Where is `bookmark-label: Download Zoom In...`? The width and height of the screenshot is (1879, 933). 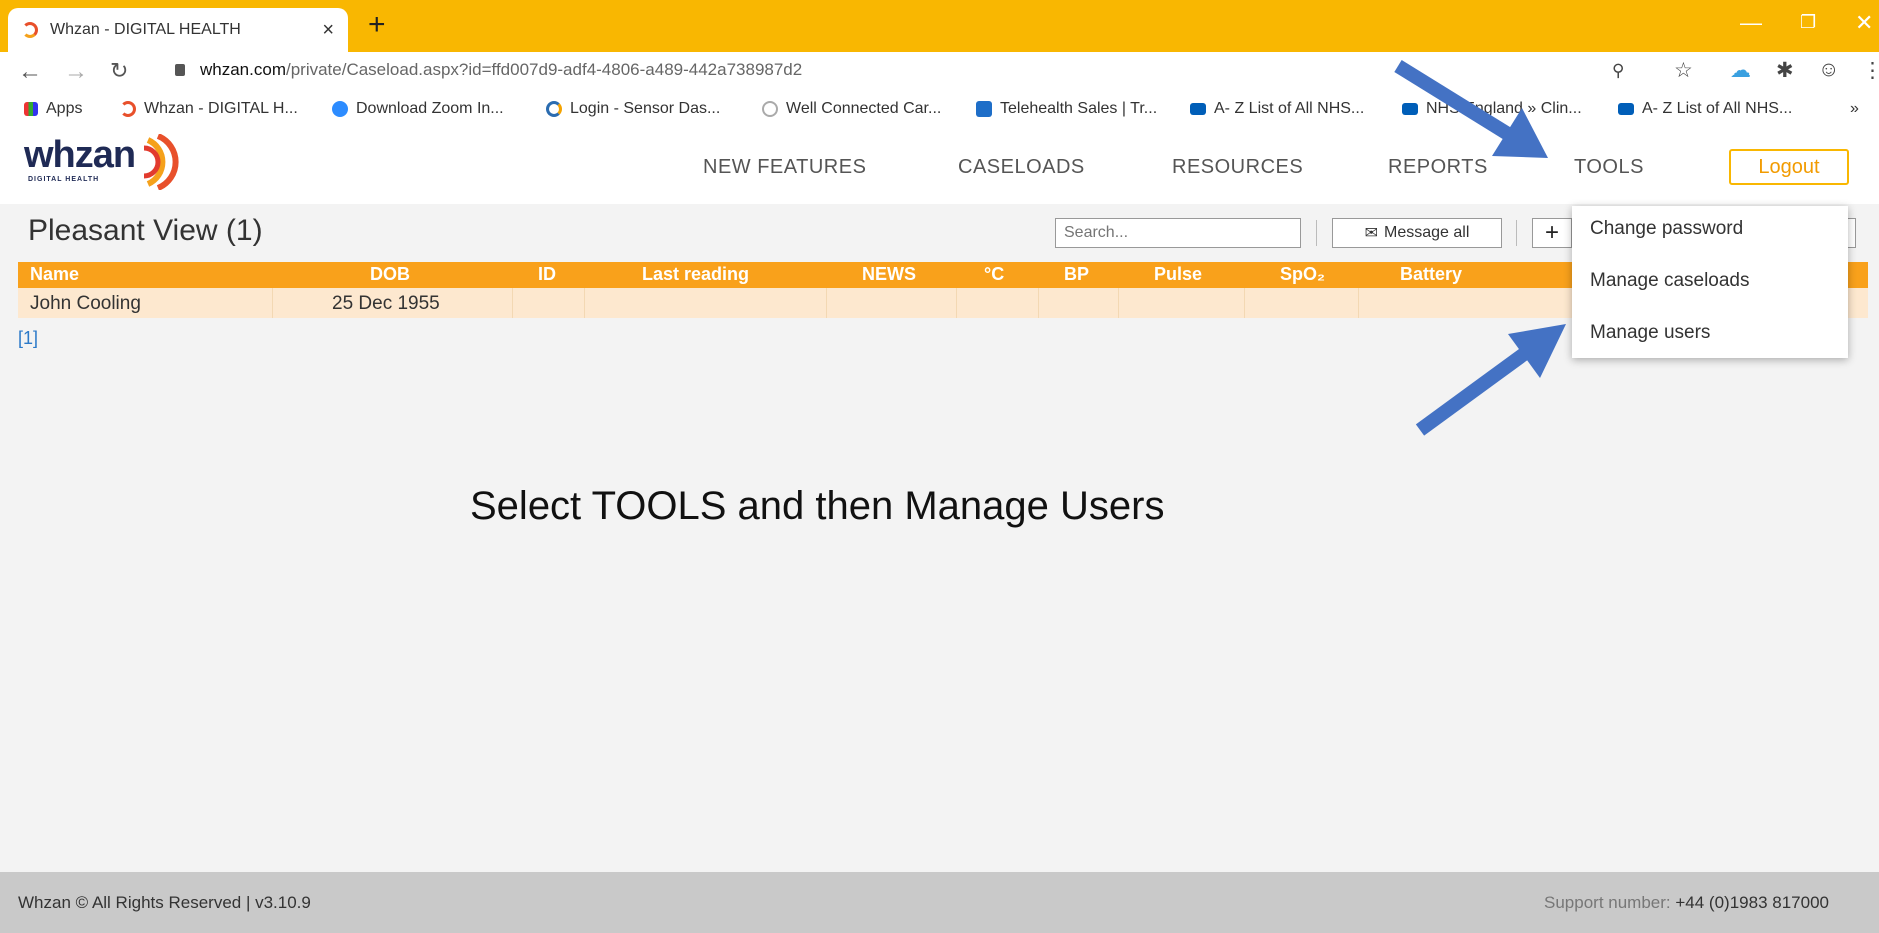 bookmark-label: Download Zoom In... is located at coordinates (430, 108).